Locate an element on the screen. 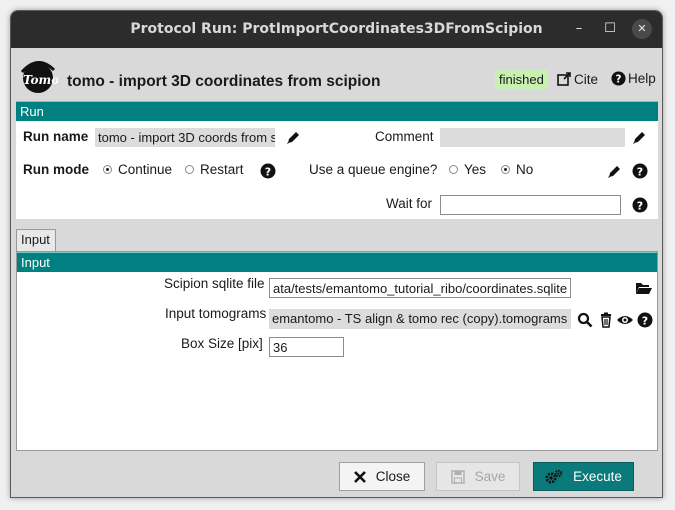 The height and width of the screenshot is (510, 675). comment-input is located at coordinates (532, 137).